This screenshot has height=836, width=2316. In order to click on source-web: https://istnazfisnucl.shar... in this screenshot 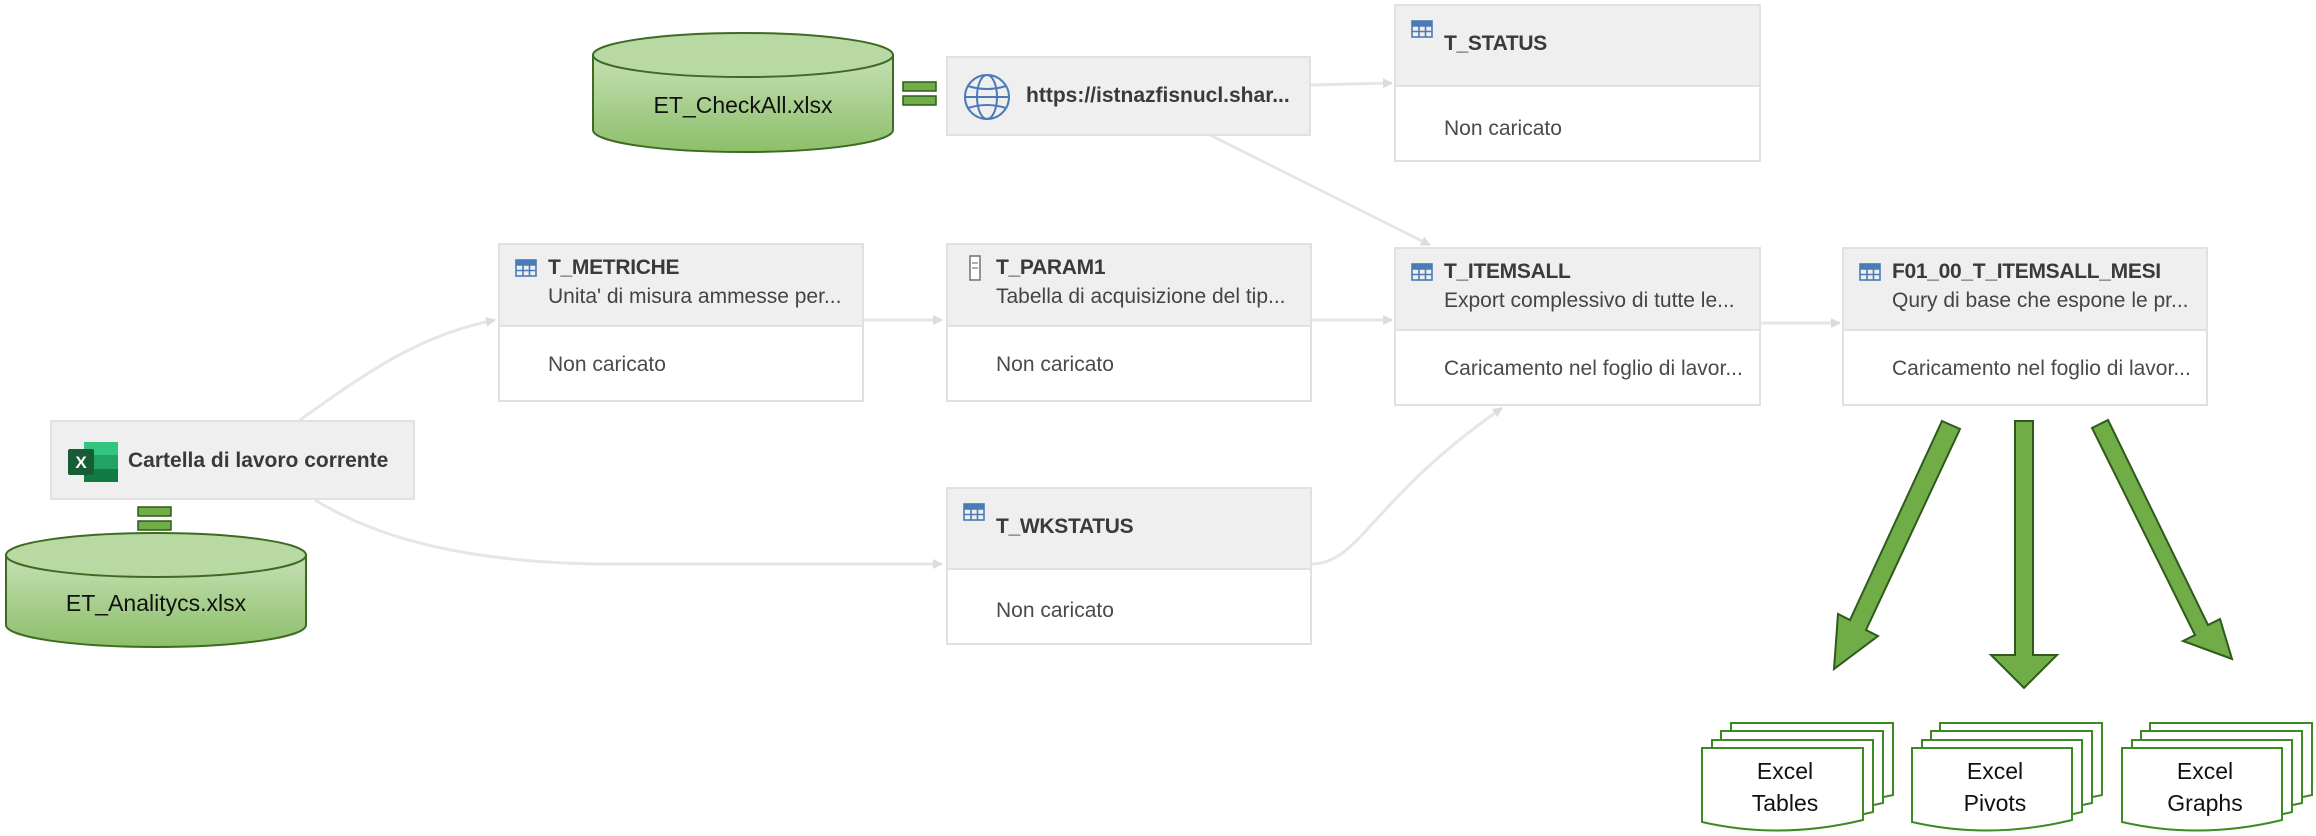, I will do `click(1128, 96)`.